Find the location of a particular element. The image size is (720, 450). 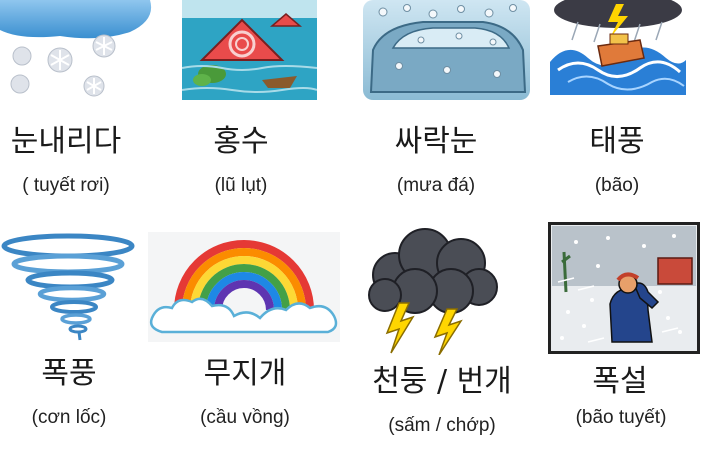

korean-word: 무지개 is located at coordinates (245, 373).